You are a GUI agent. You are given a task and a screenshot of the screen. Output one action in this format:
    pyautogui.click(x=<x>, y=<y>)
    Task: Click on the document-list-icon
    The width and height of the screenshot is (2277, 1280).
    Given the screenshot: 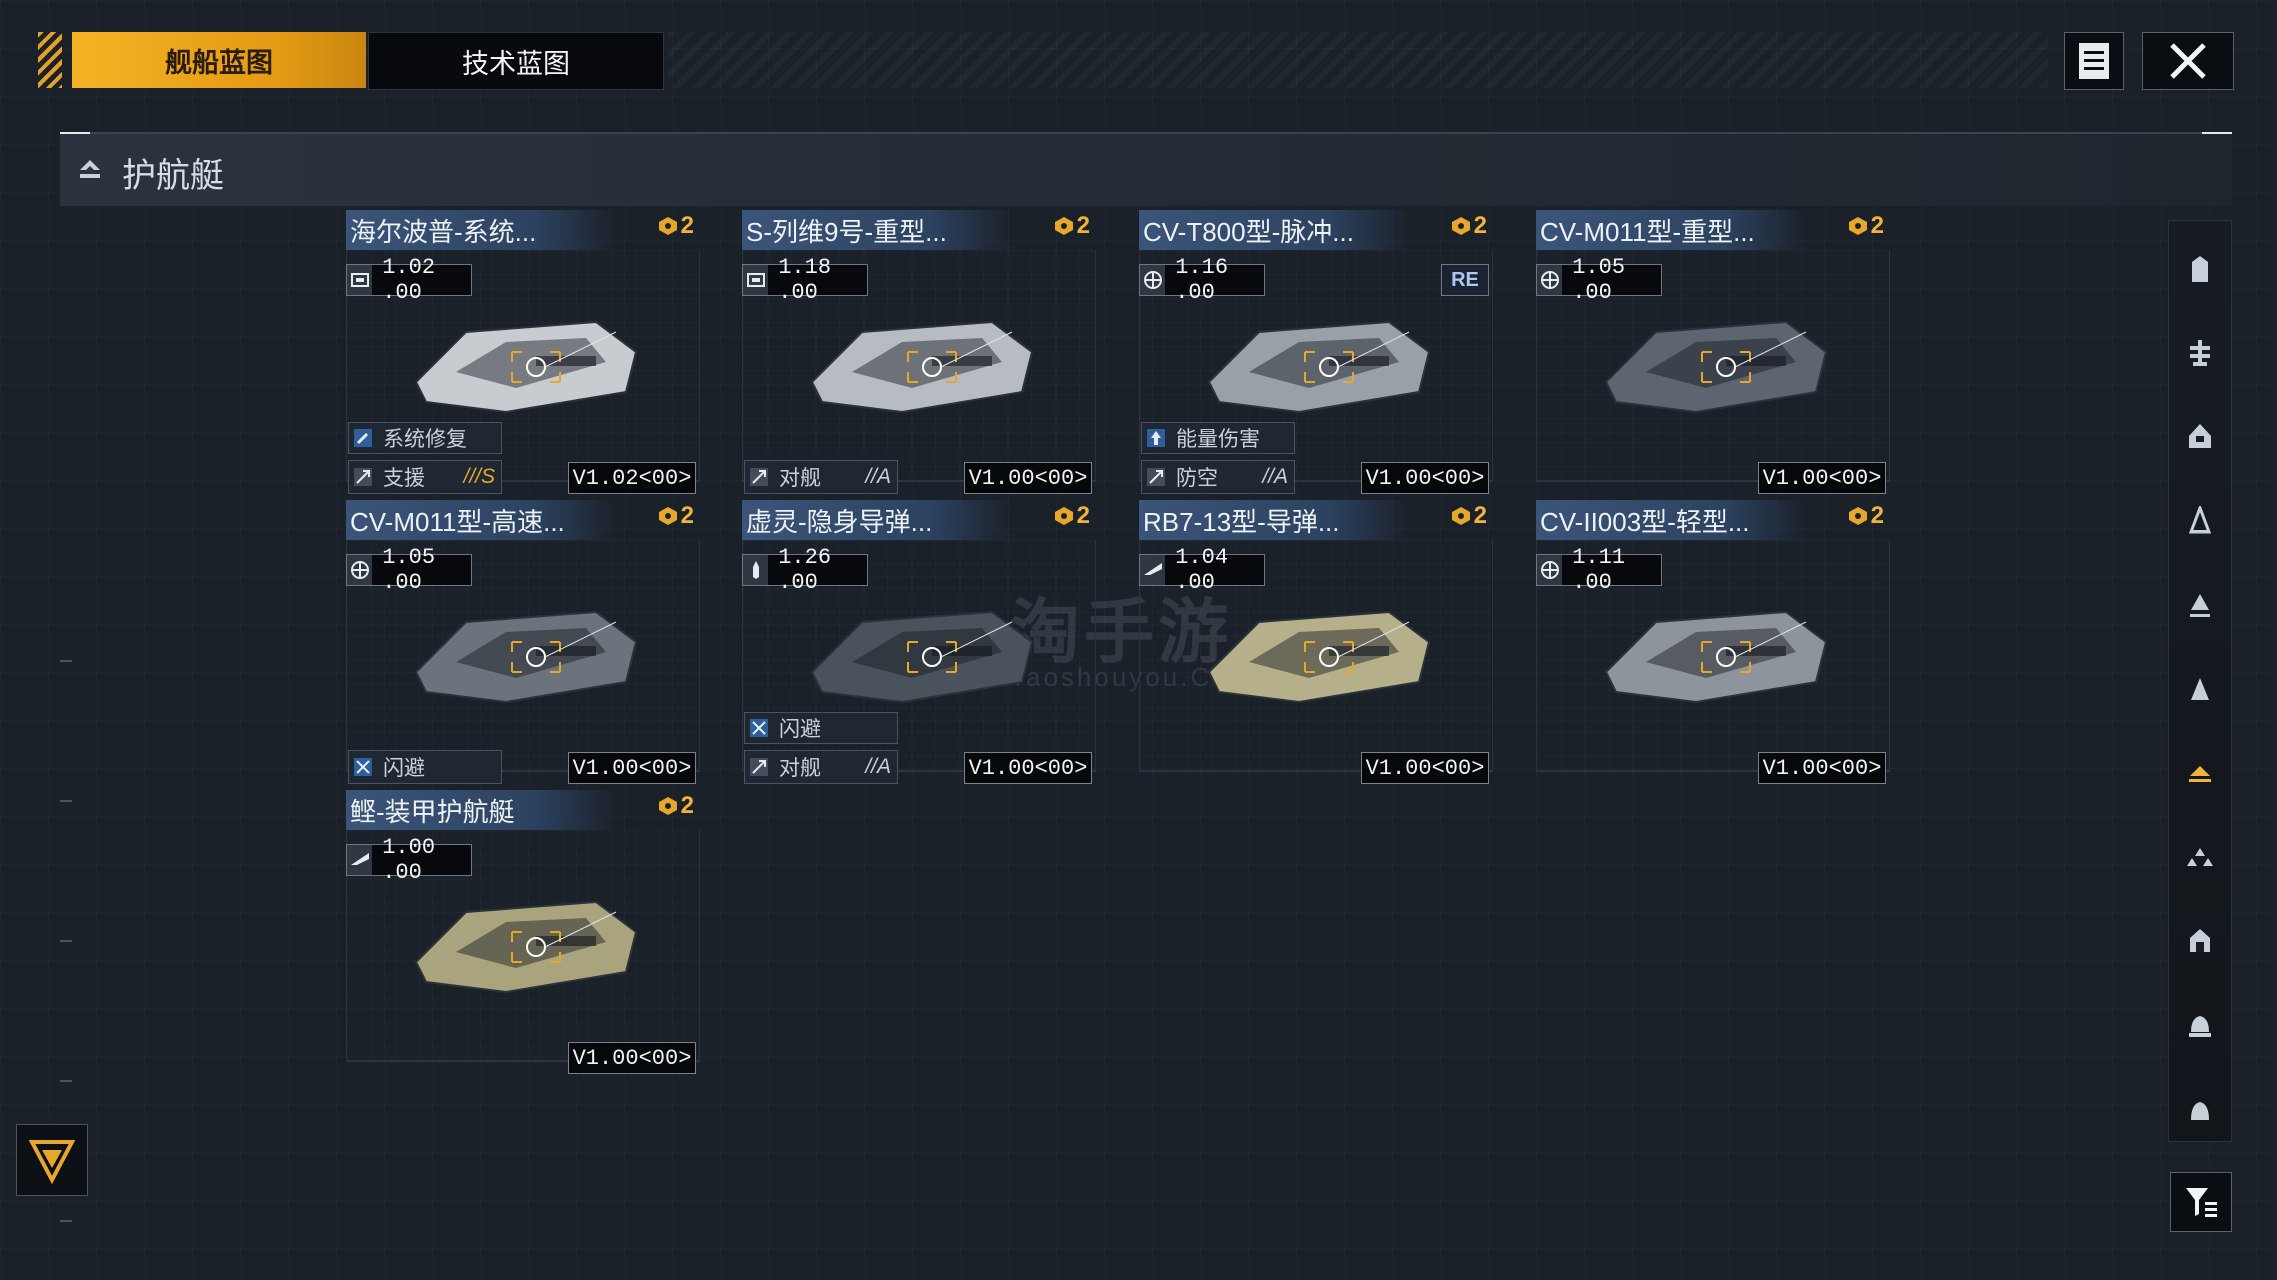 What is the action you would take?
    pyautogui.click(x=2094, y=61)
    